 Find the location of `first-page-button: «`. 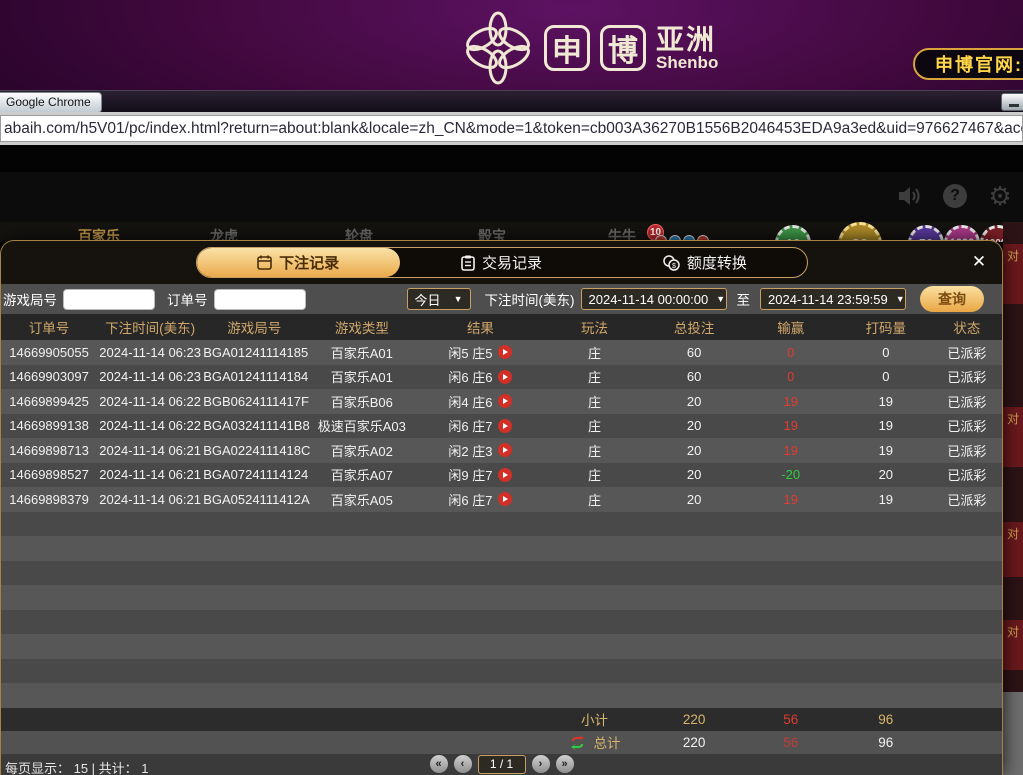

first-page-button: « is located at coordinates (438, 764).